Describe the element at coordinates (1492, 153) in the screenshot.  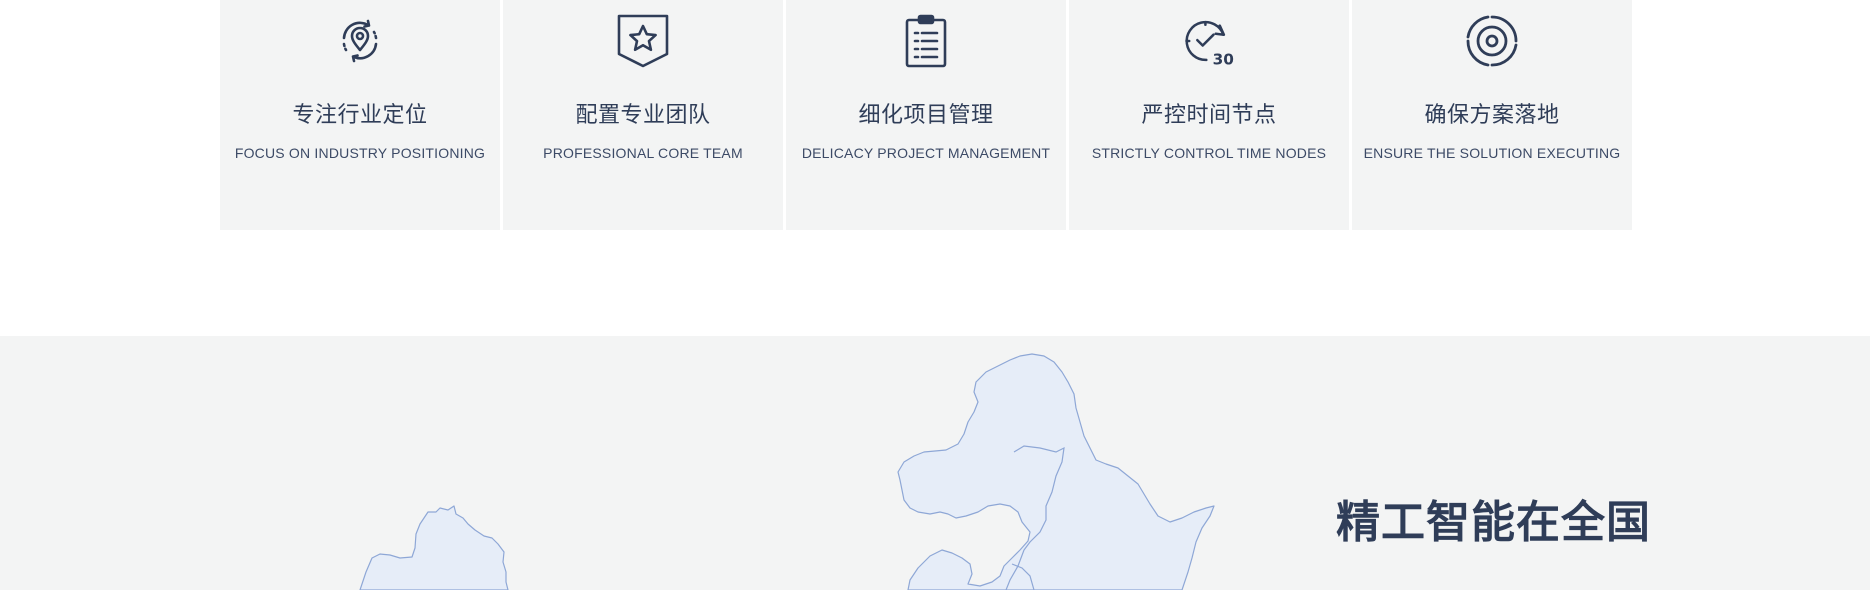
I see `feature-subtitle: ENSURE THE SOLUTION EXECUTING` at that location.